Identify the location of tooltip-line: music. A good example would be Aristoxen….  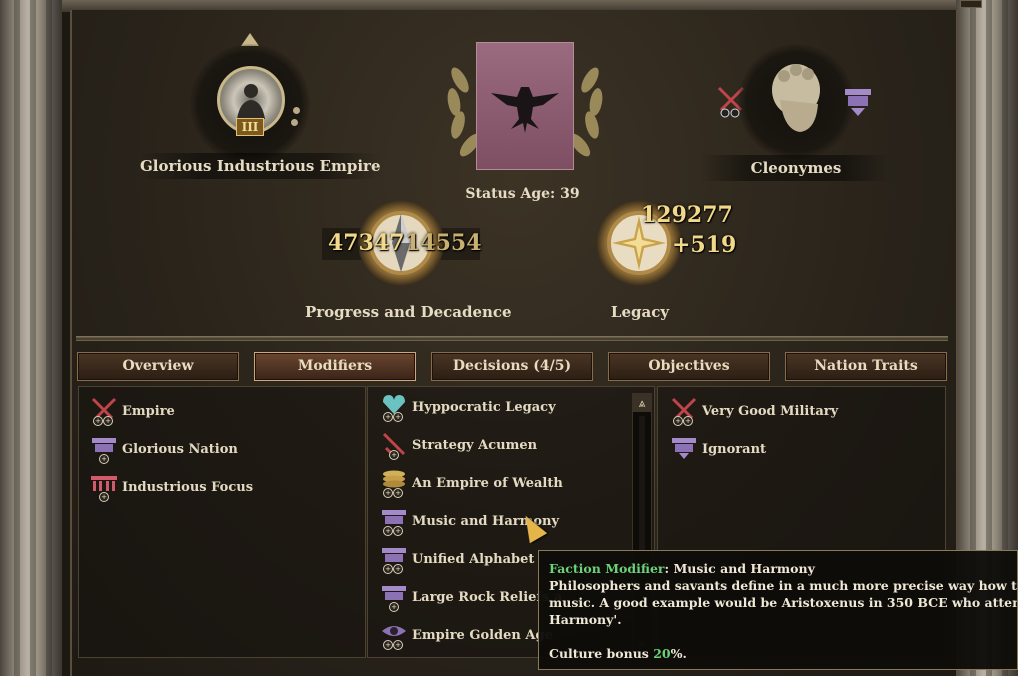
(783, 602).